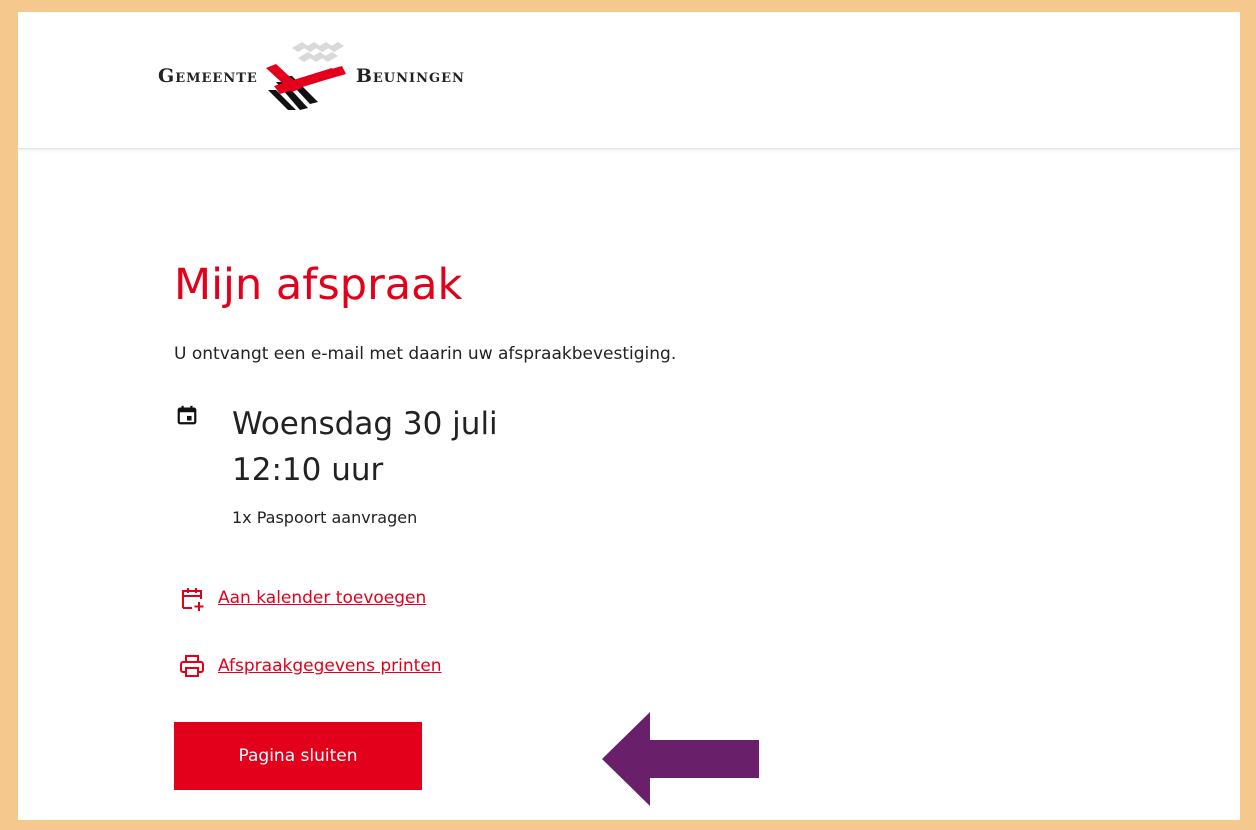 The image size is (1256, 830). What do you see at coordinates (325, 517) in the screenshot?
I see `appointment-product: 1x Paspoort aanvragen` at bounding box center [325, 517].